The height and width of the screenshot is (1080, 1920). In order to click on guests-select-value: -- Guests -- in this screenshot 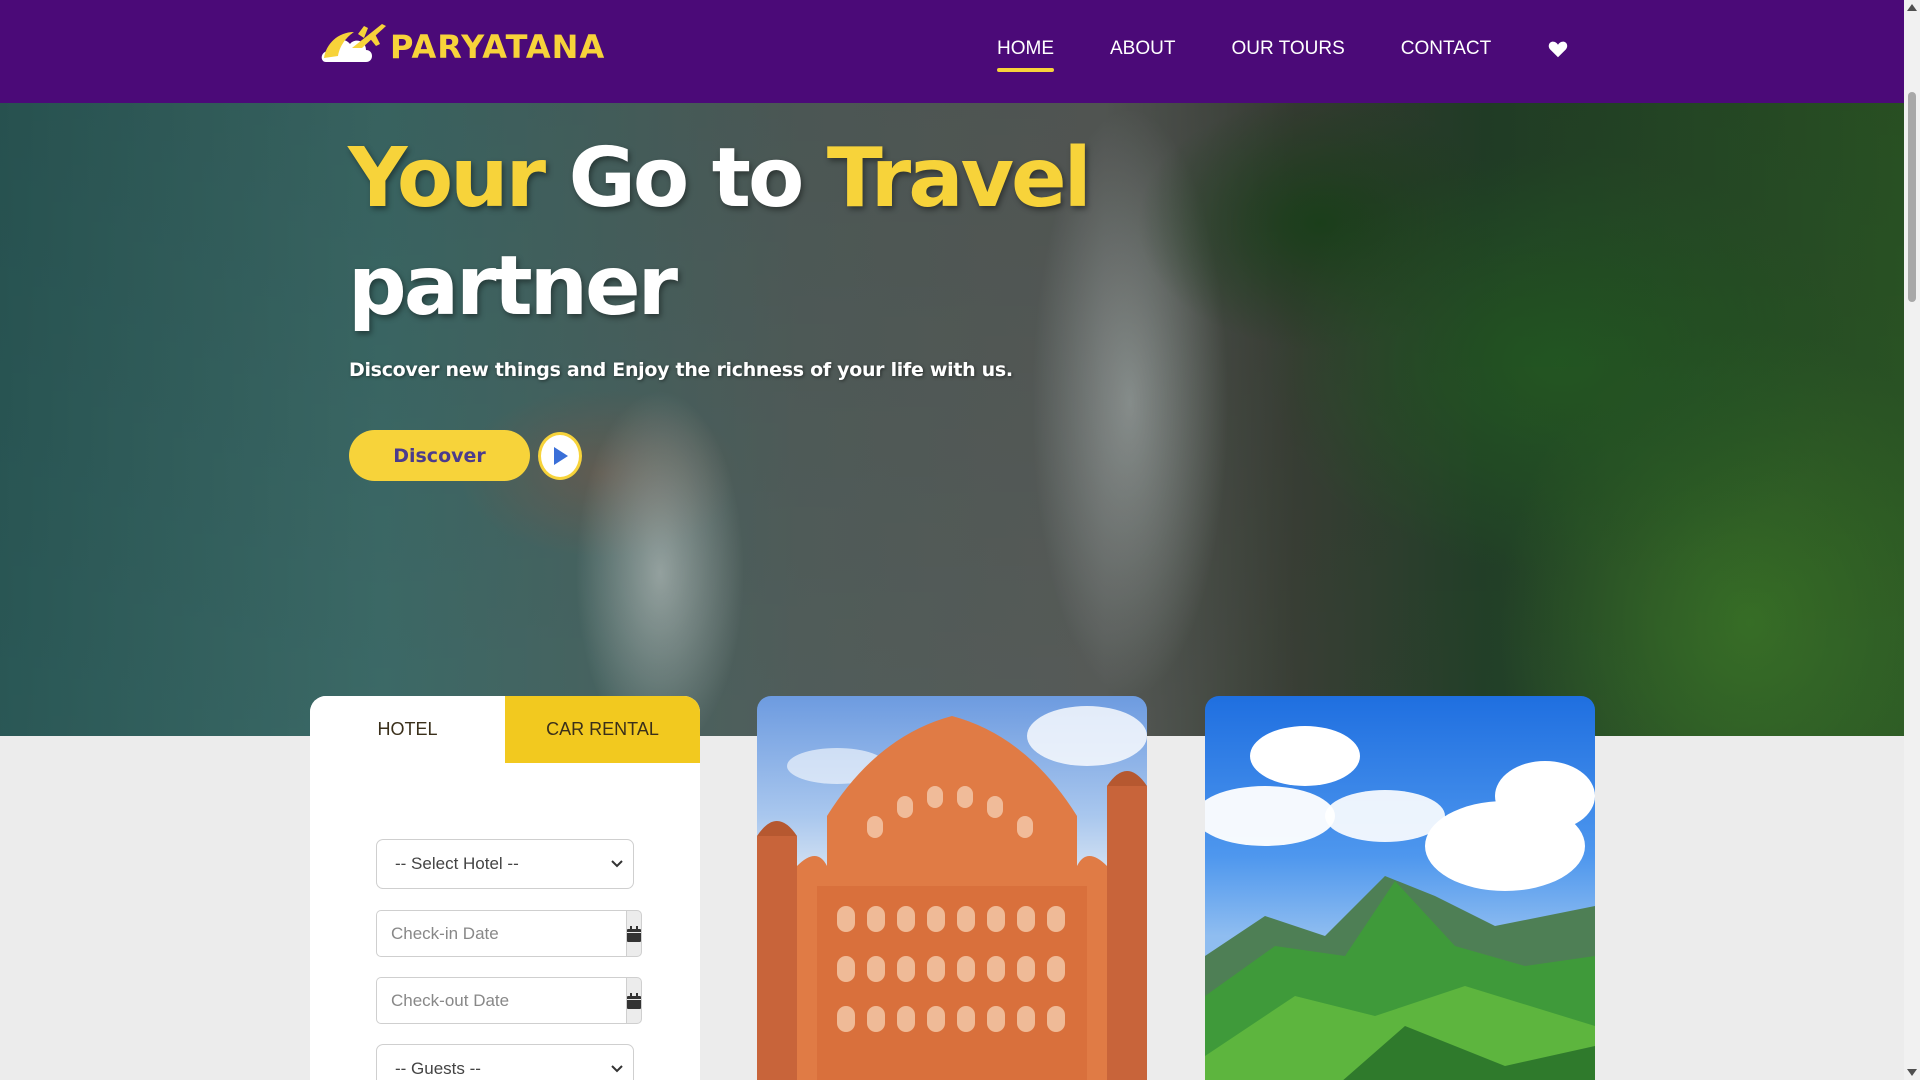, I will do `click(438, 1068)`.